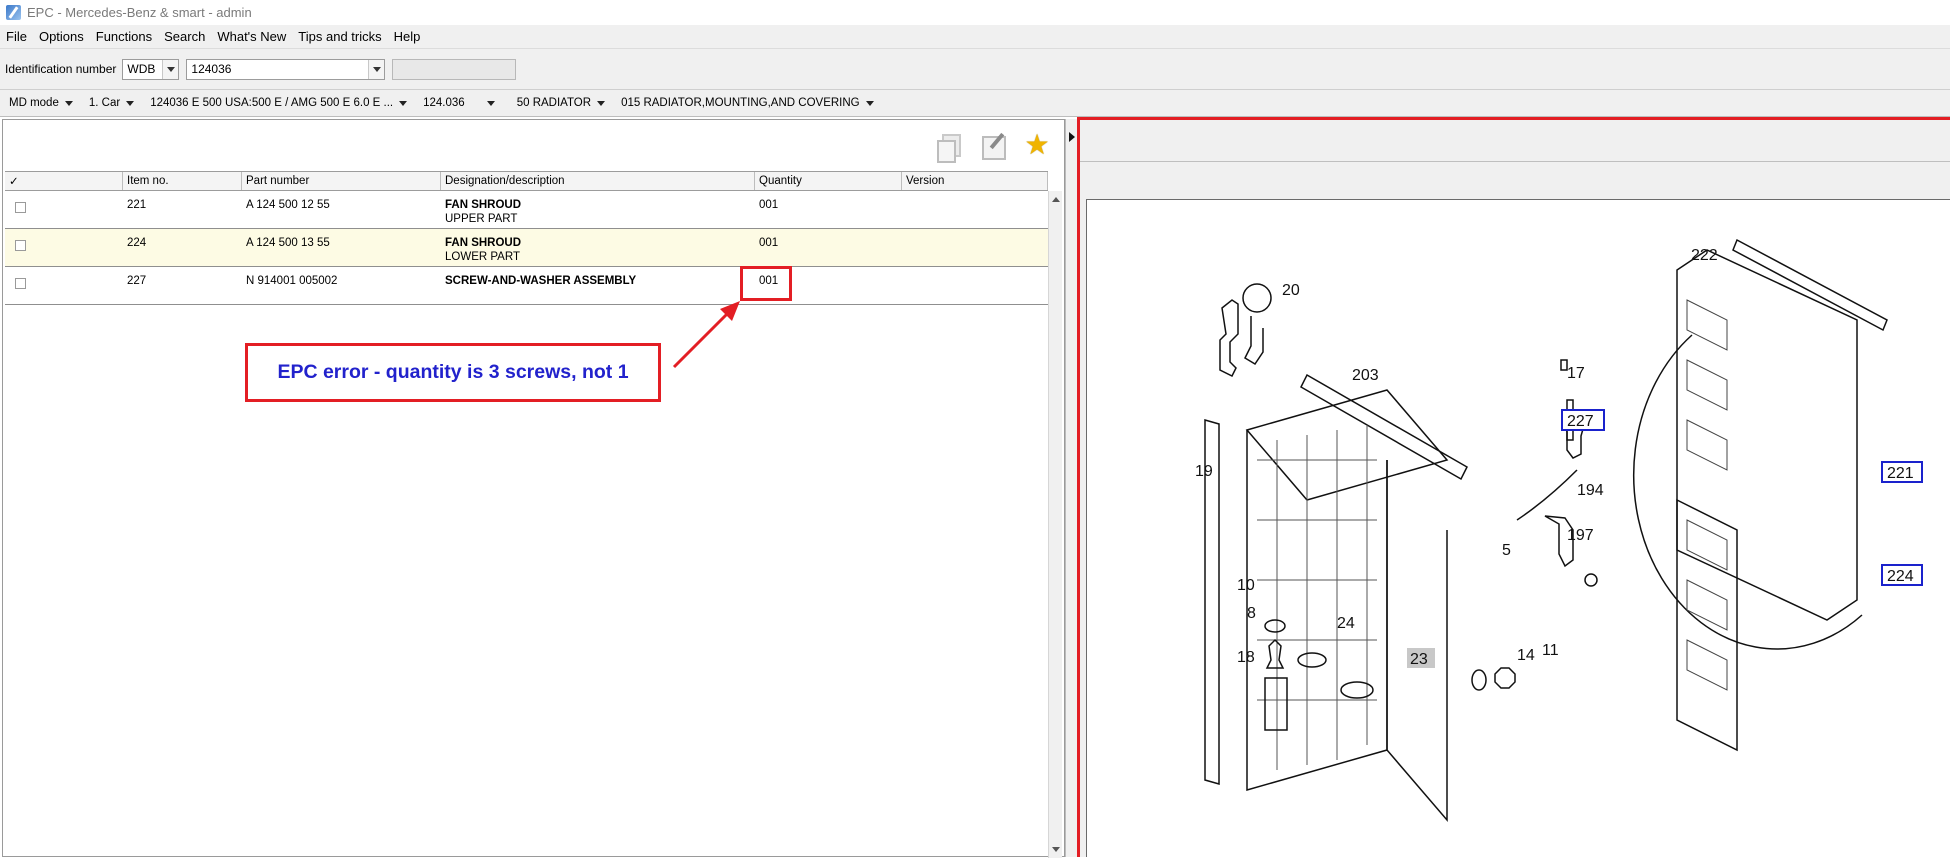  I want to click on crumb-mode: MD mode, so click(41, 103).